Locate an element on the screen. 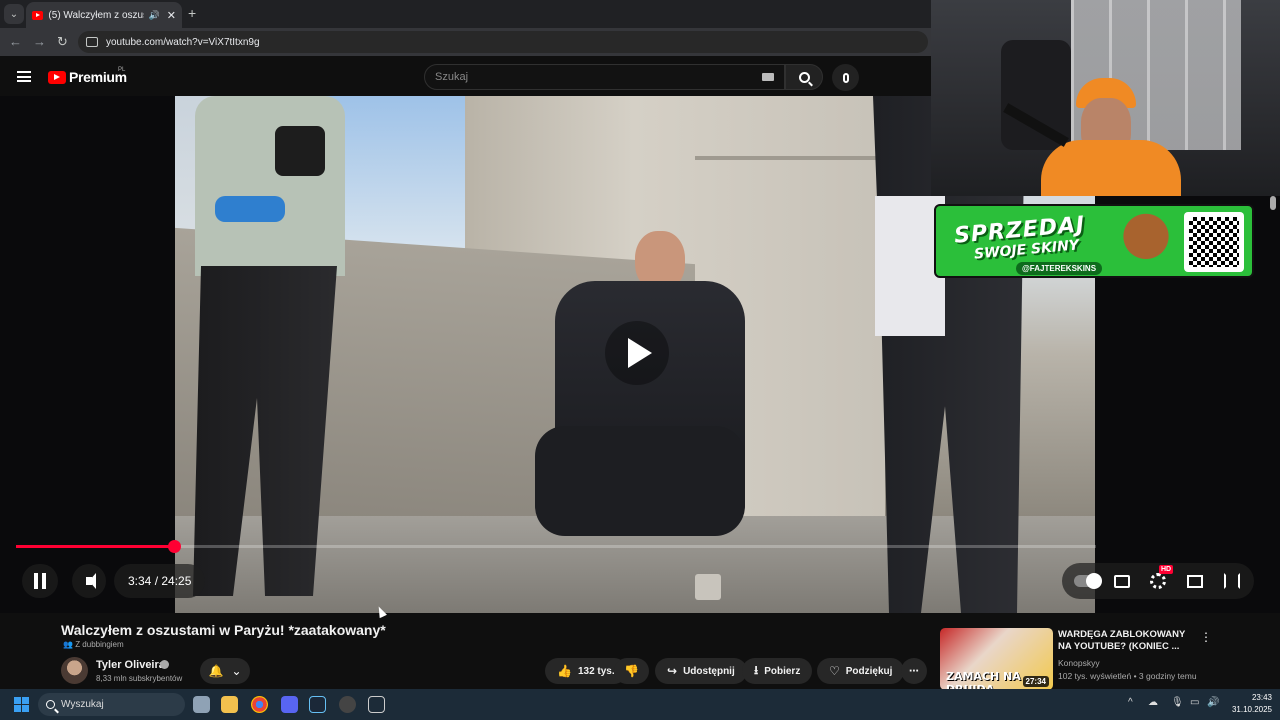  search-icon is located at coordinates (804, 77).